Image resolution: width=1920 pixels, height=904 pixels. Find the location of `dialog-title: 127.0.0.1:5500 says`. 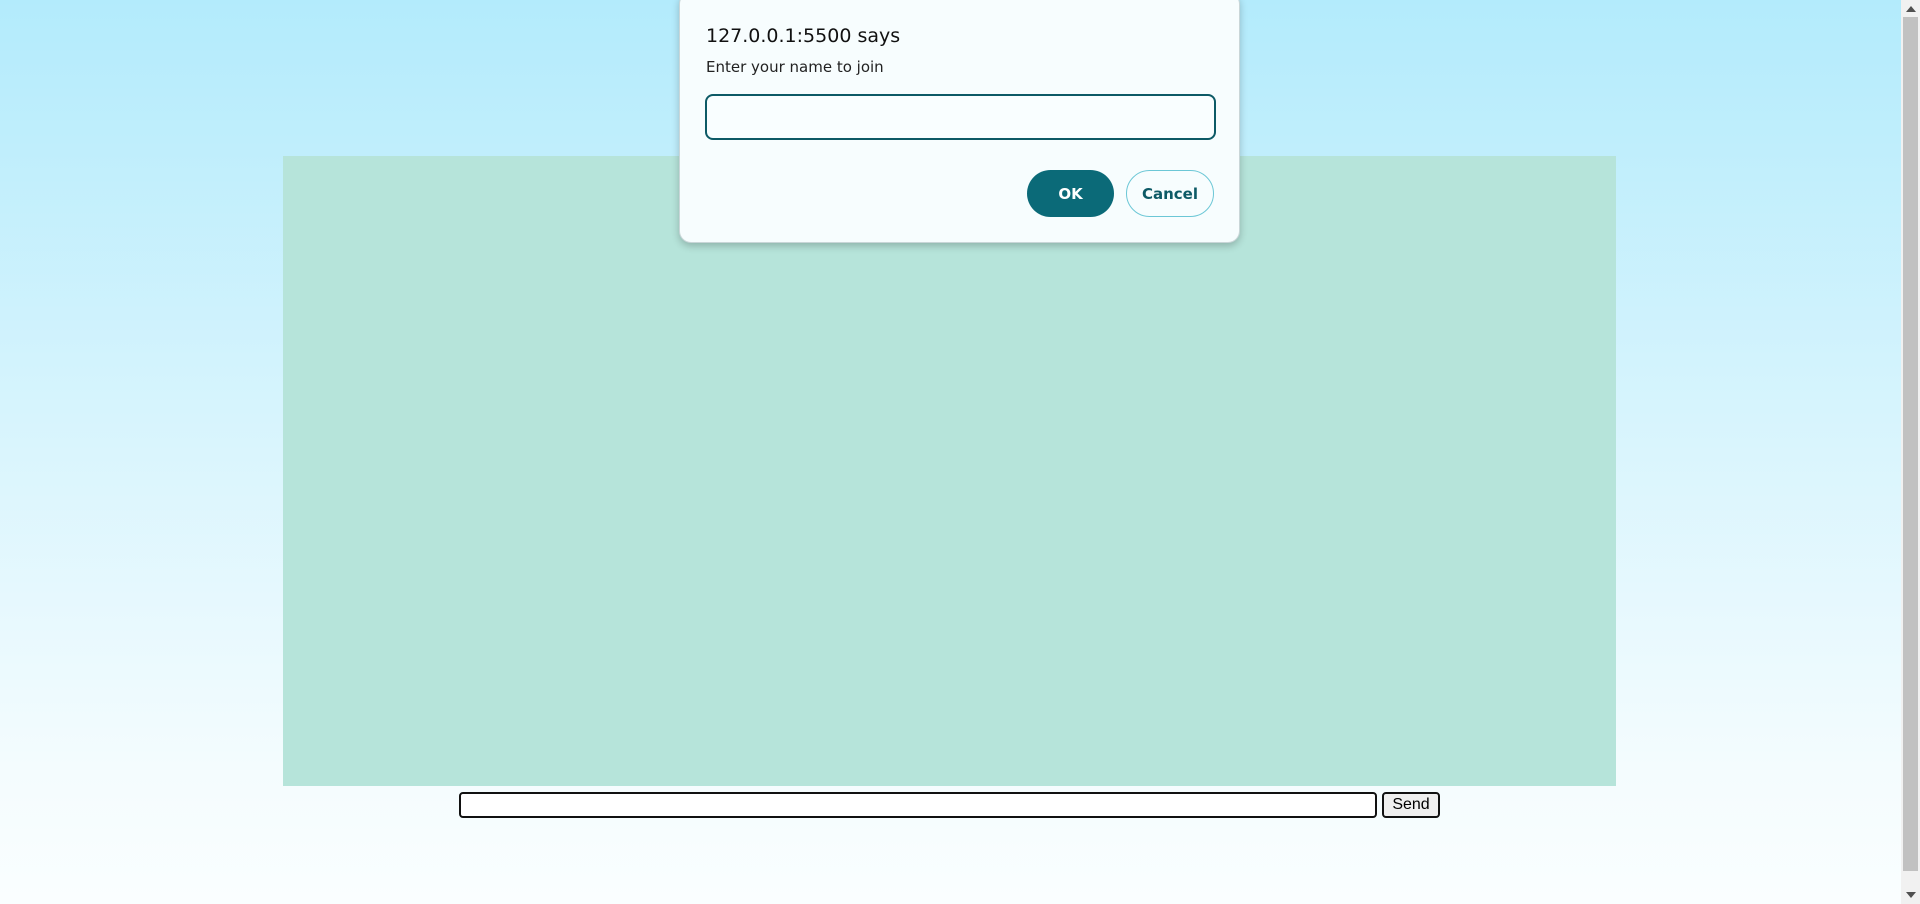

dialog-title: 127.0.0.1:5500 says is located at coordinates (803, 36).